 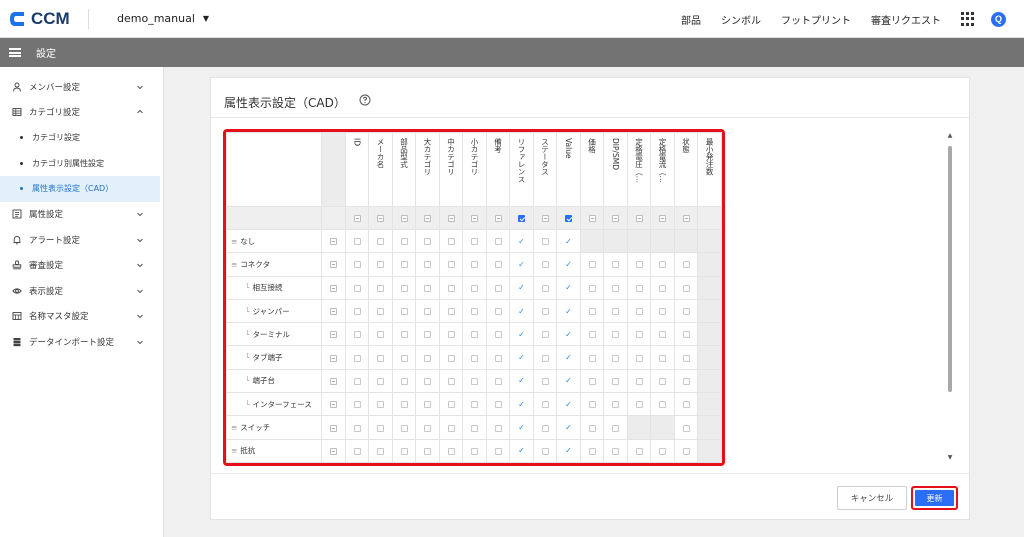 What do you see at coordinates (15, 52) in the screenshot?
I see `menu-icon` at bounding box center [15, 52].